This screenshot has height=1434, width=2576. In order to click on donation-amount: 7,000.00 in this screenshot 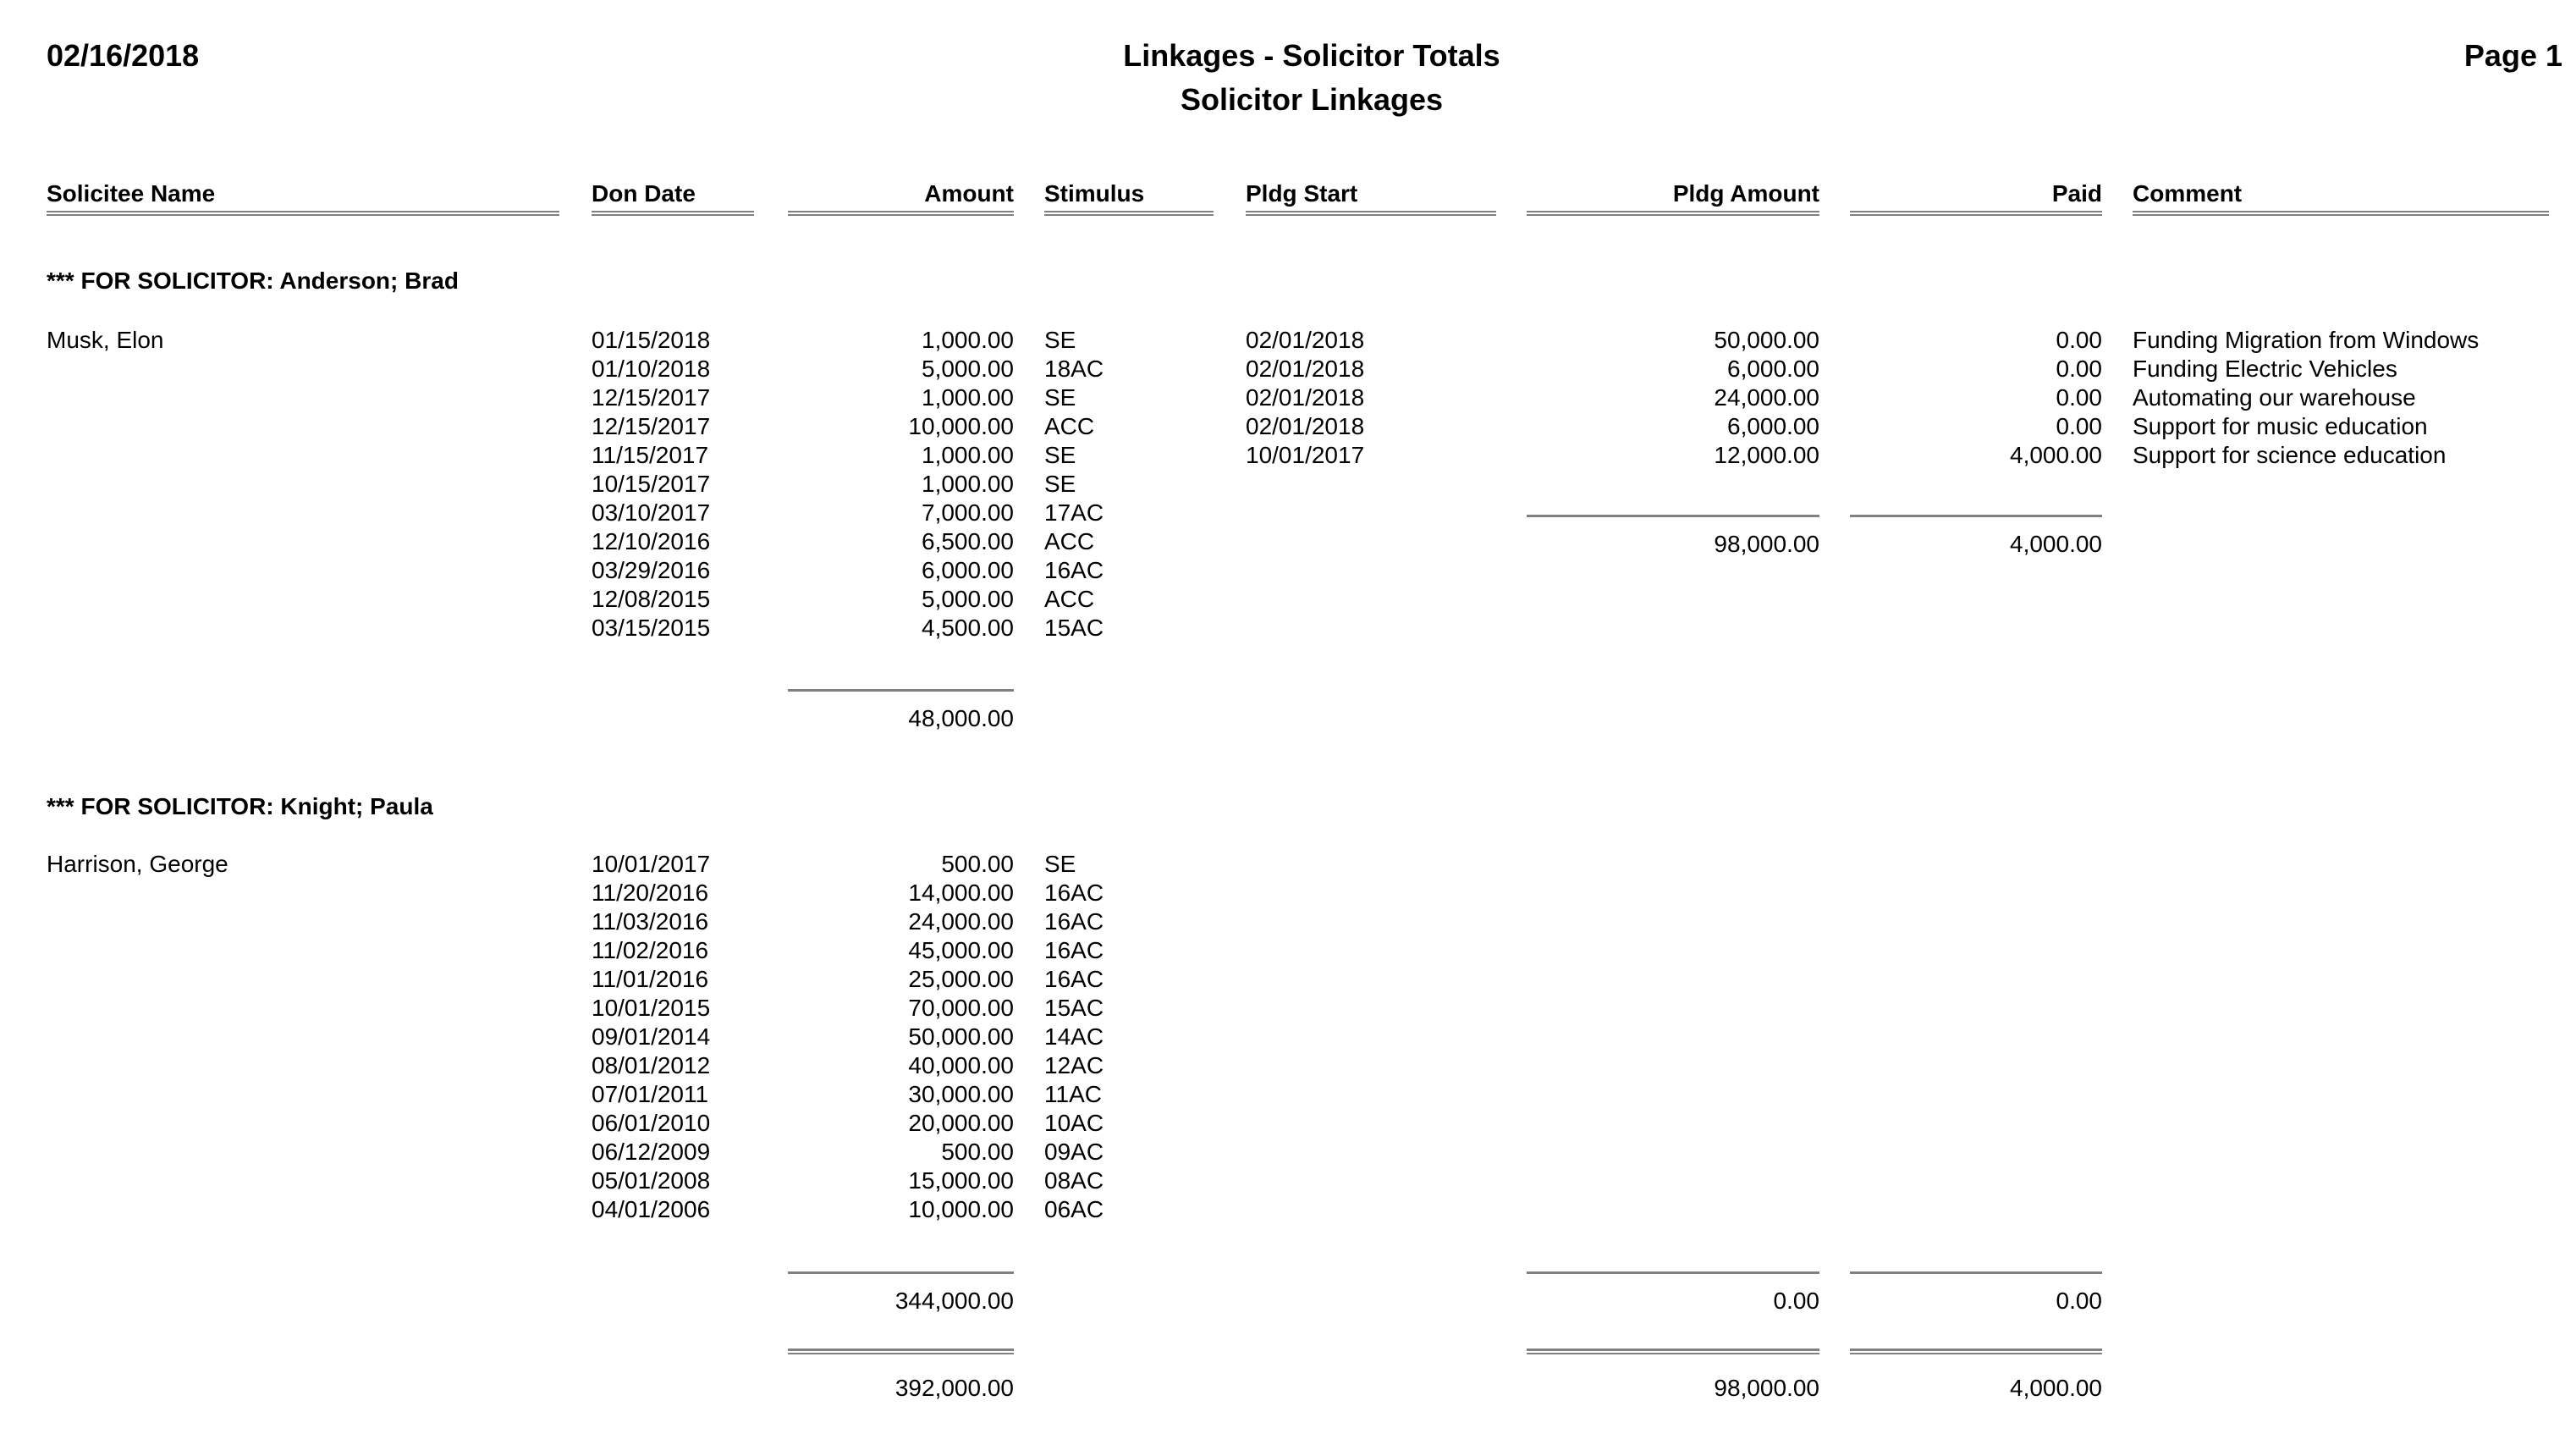, I will do `click(968, 512)`.